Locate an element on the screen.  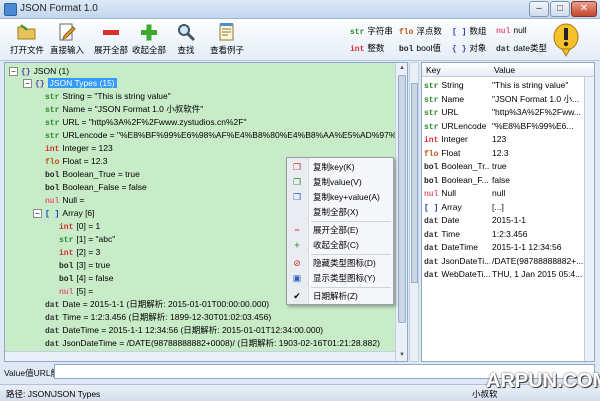
array-item: str [1] = "abc" is located at coordinates (87, 239).